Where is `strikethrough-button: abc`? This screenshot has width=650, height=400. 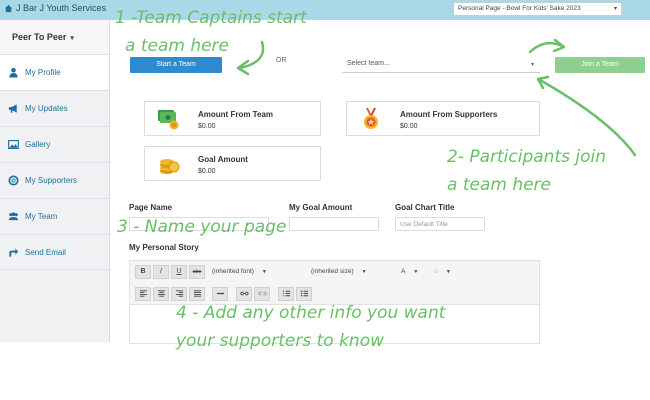
strikethrough-button: abc is located at coordinates (197, 272).